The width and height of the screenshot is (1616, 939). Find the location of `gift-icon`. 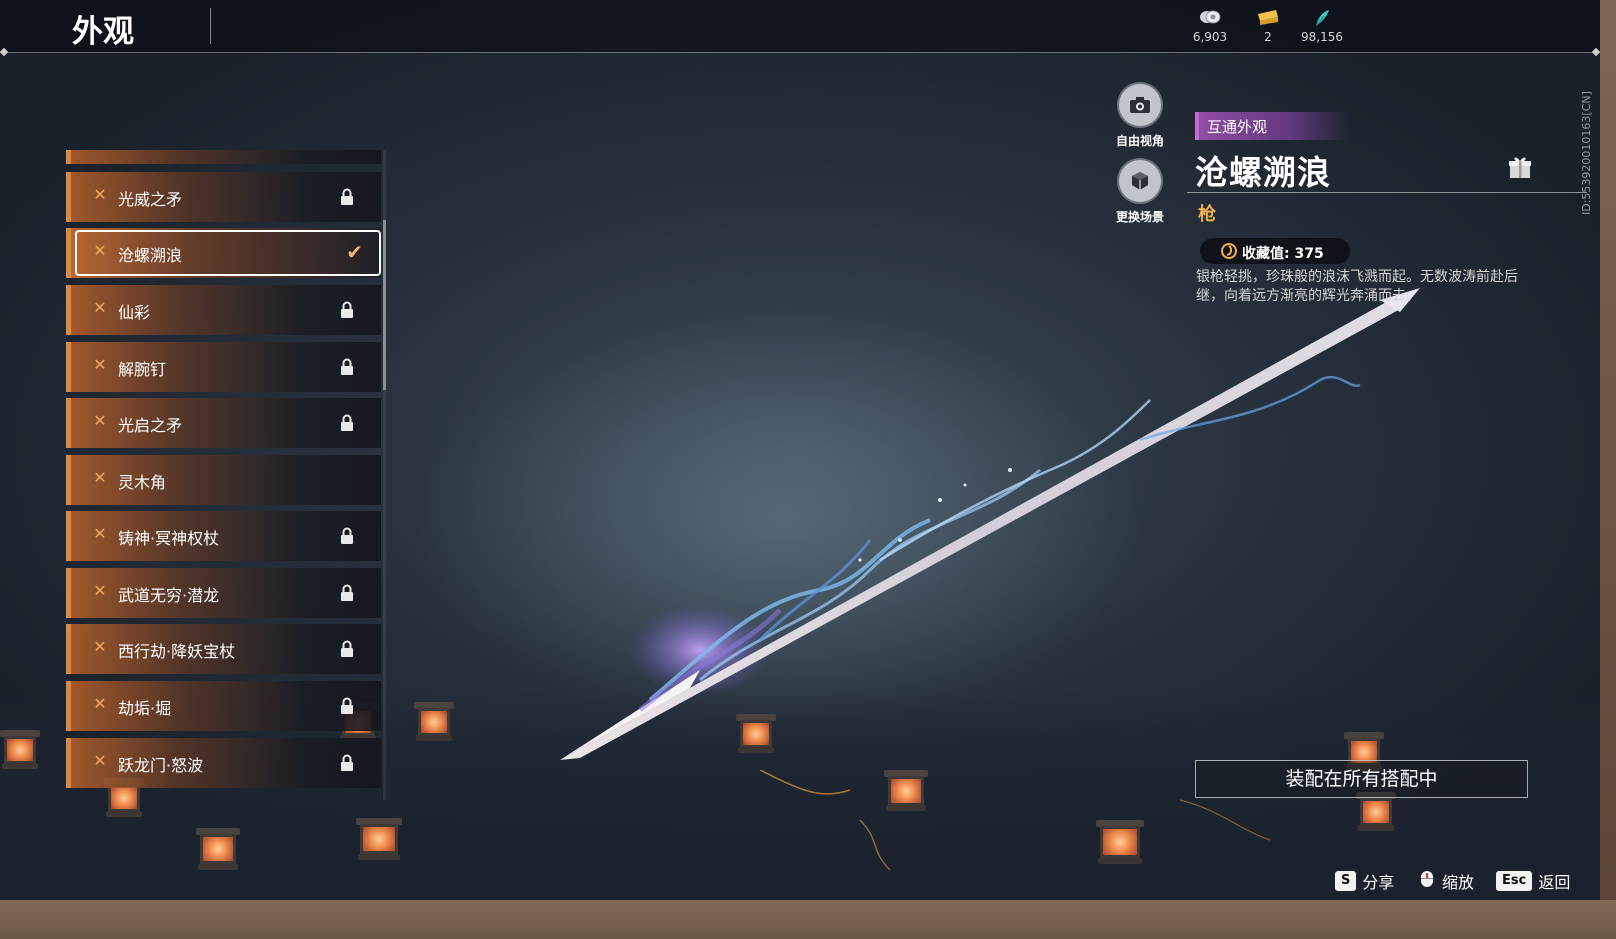

gift-icon is located at coordinates (1520, 167).